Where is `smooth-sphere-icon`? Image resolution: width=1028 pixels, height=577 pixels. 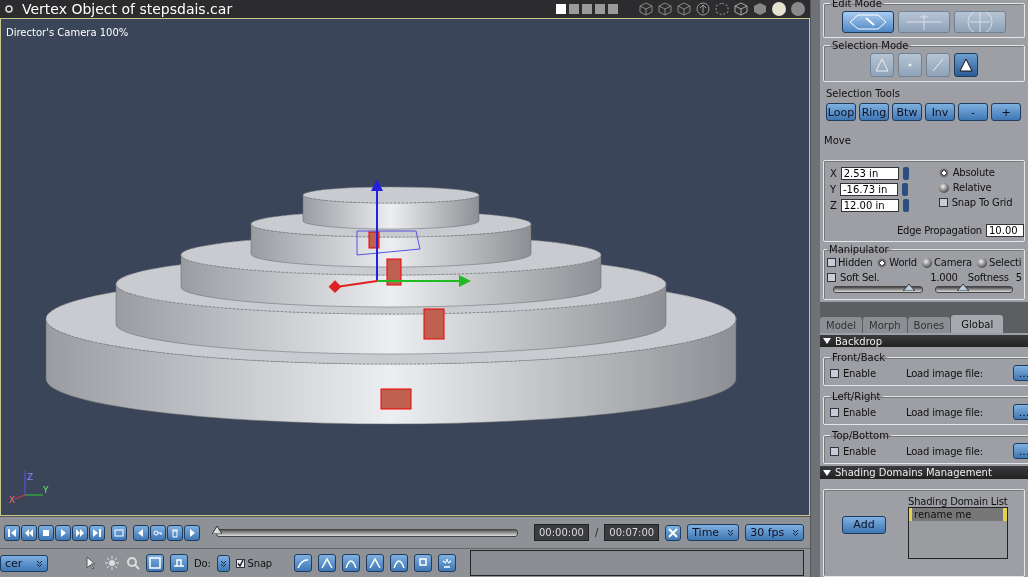 smooth-sphere-icon is located at coordinates (779, 9).